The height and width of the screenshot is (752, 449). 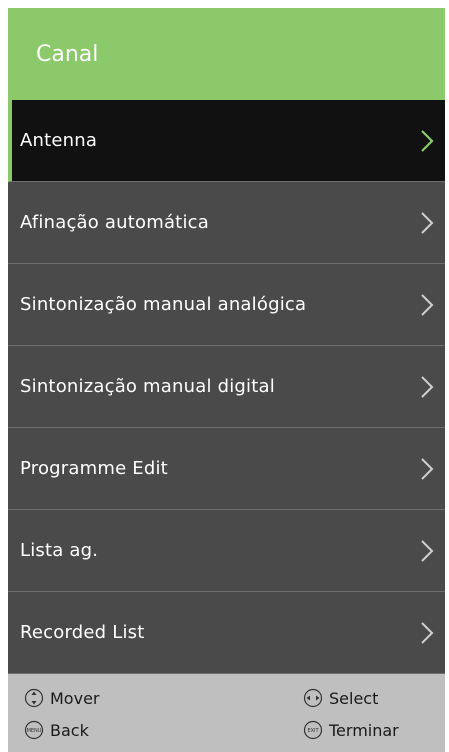 What do you see at coordinates (226, 141) in the screenshot?
I see `menu-item-antenna: Antenna` at bounding box center [226, 141].